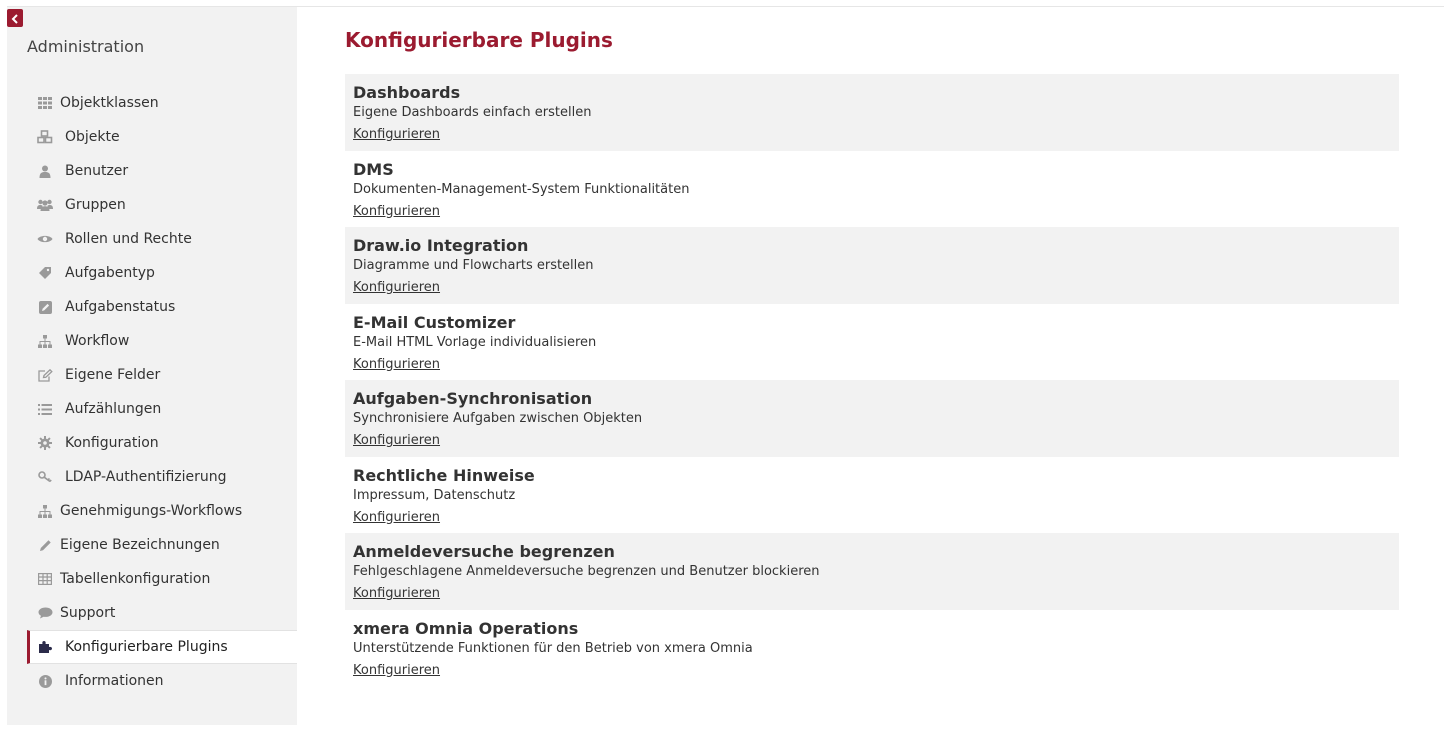 The image size is (1444, 736). What do you see at coordinates (484, 551) in the screenshot?
I see `plugin-name: Anmeldeversuche begrenzen` at bounding box center [484, 551].